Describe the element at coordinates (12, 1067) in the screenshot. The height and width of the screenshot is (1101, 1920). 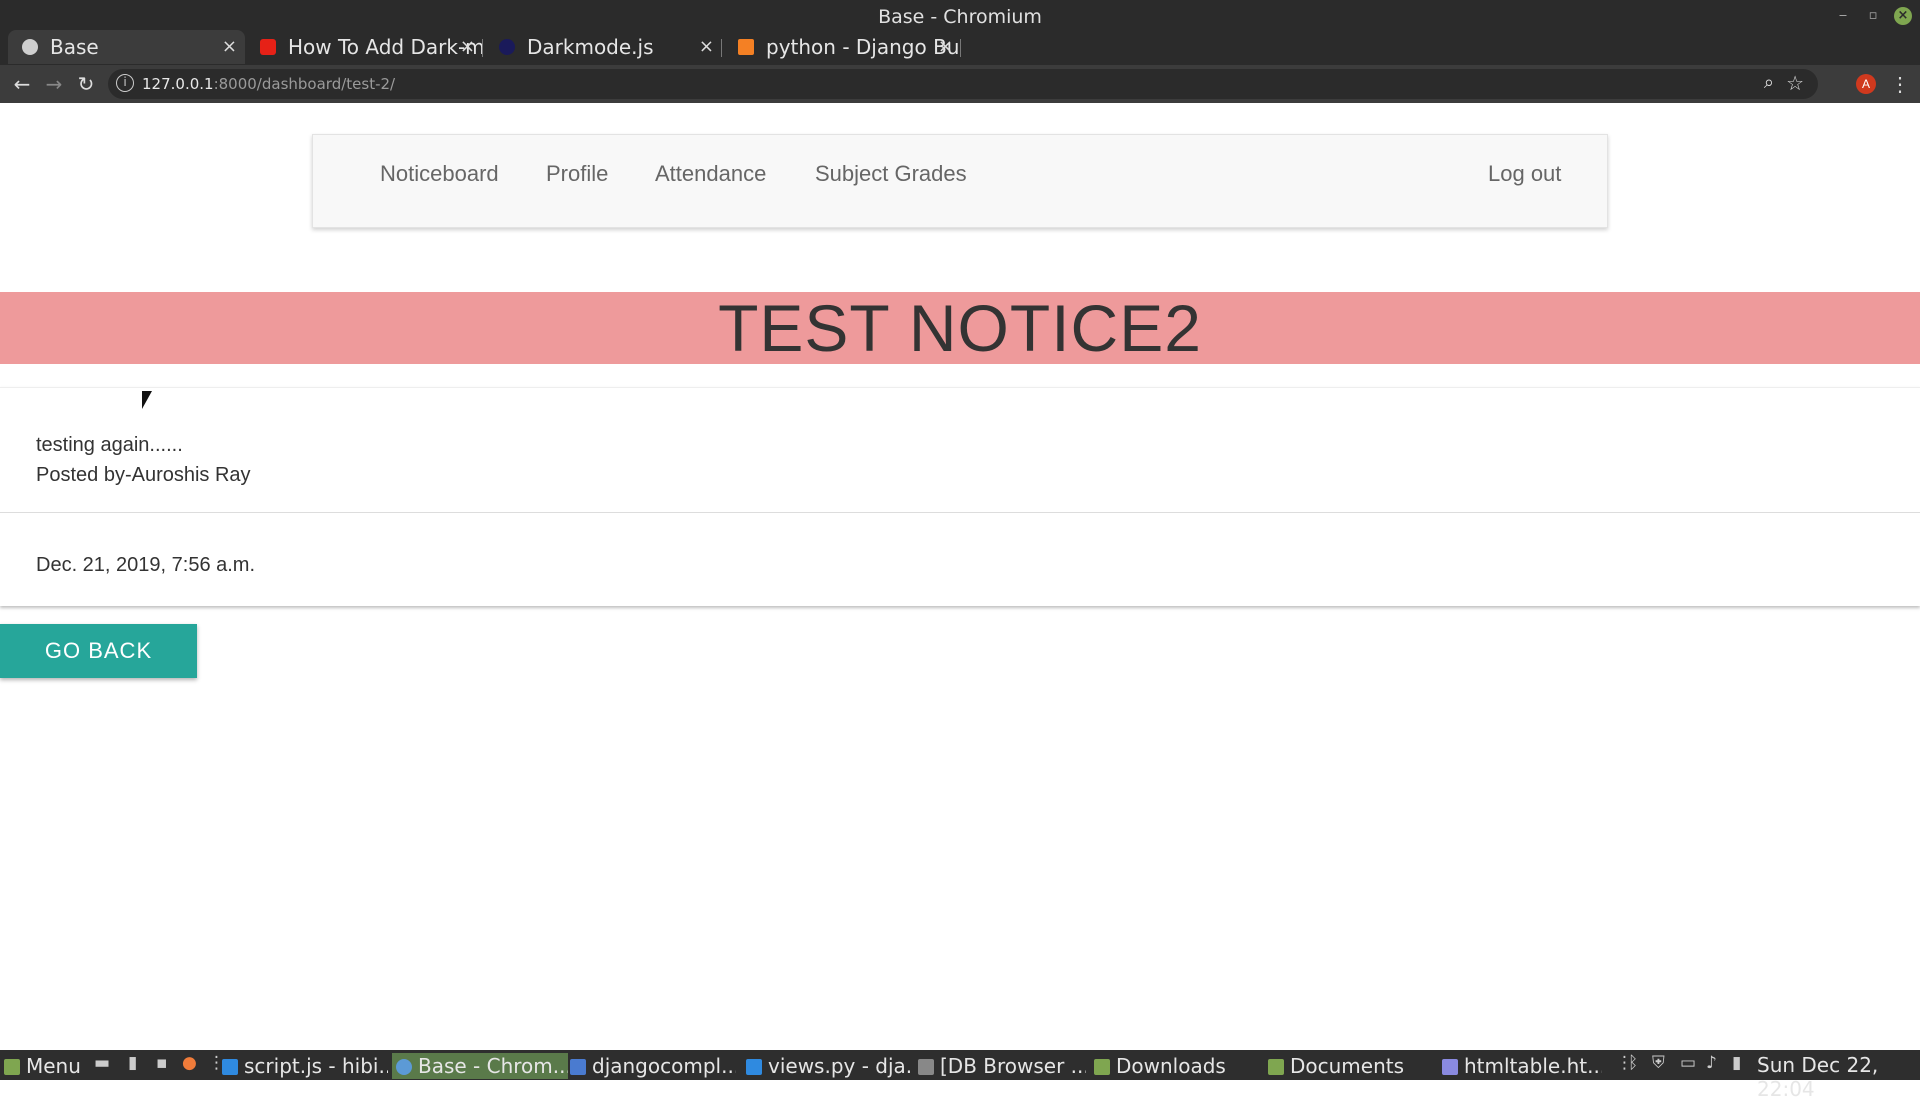
I see `mint-logo-icon` at that location.